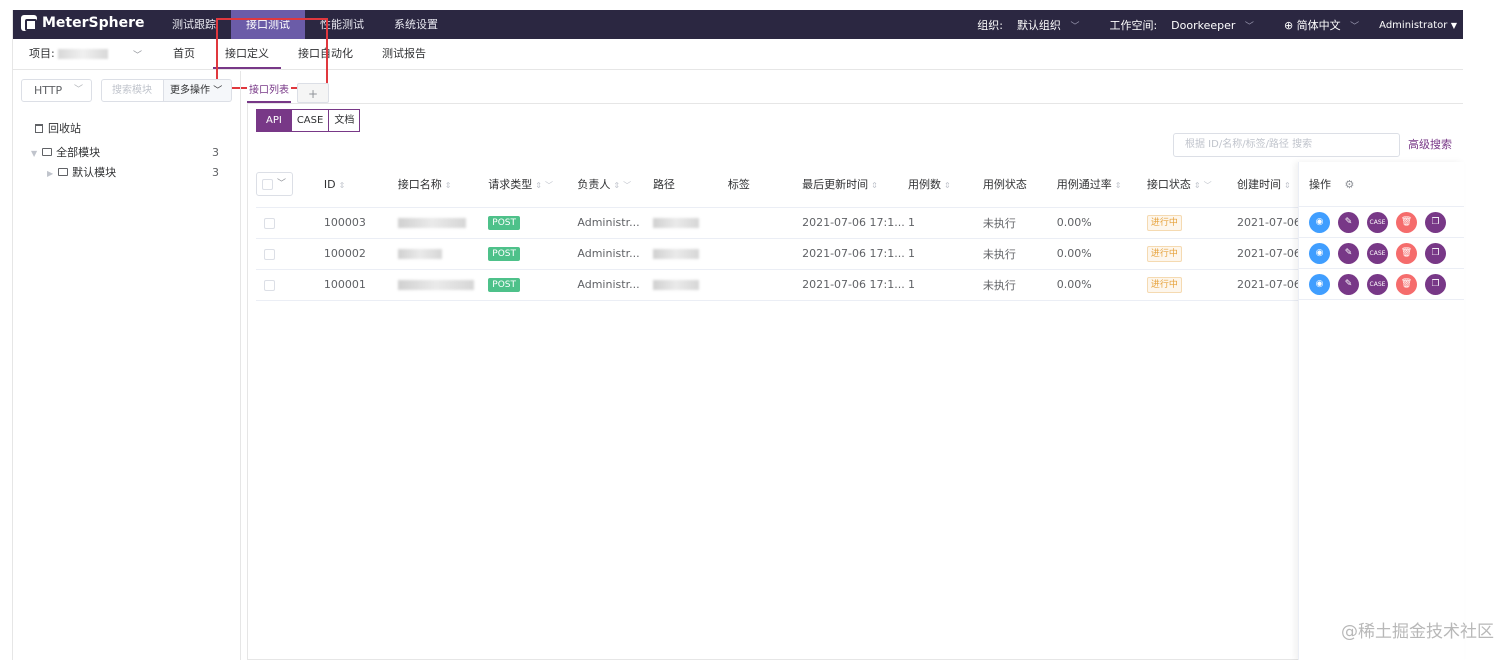 This screenshot has width=1512, height=660. What do you see at coordinates (310, 120) in the screenshot?
I see `mode-case-button: CASE` at bounding box center [310, 120].